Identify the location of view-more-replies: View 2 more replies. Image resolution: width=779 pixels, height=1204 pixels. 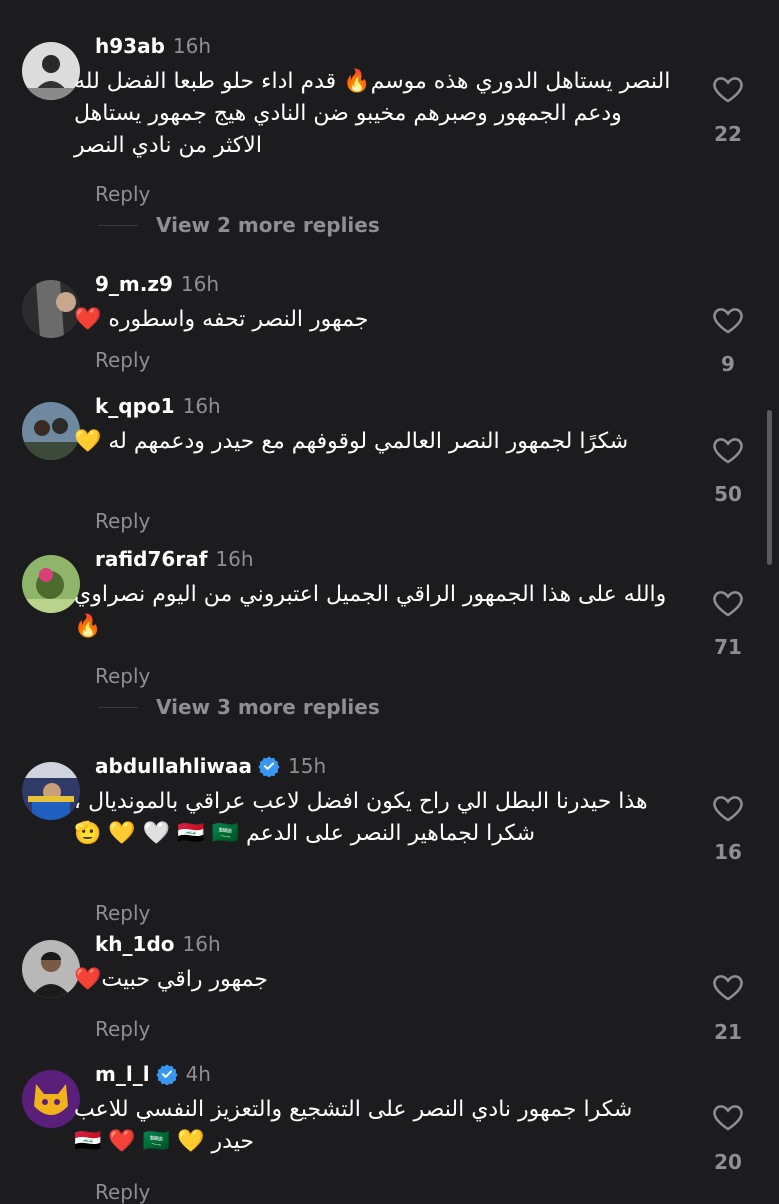
(239, 225).